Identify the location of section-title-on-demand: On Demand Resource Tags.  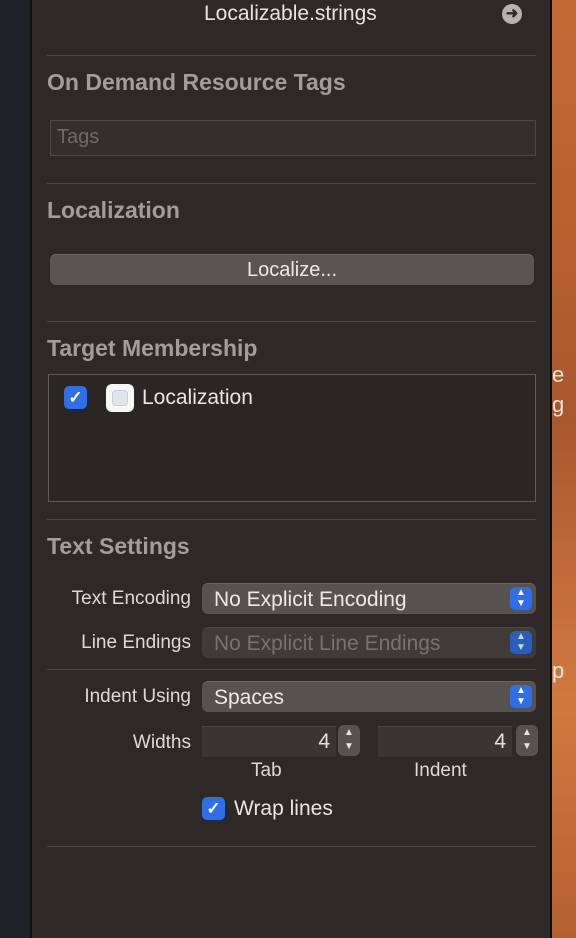
(196, 82).